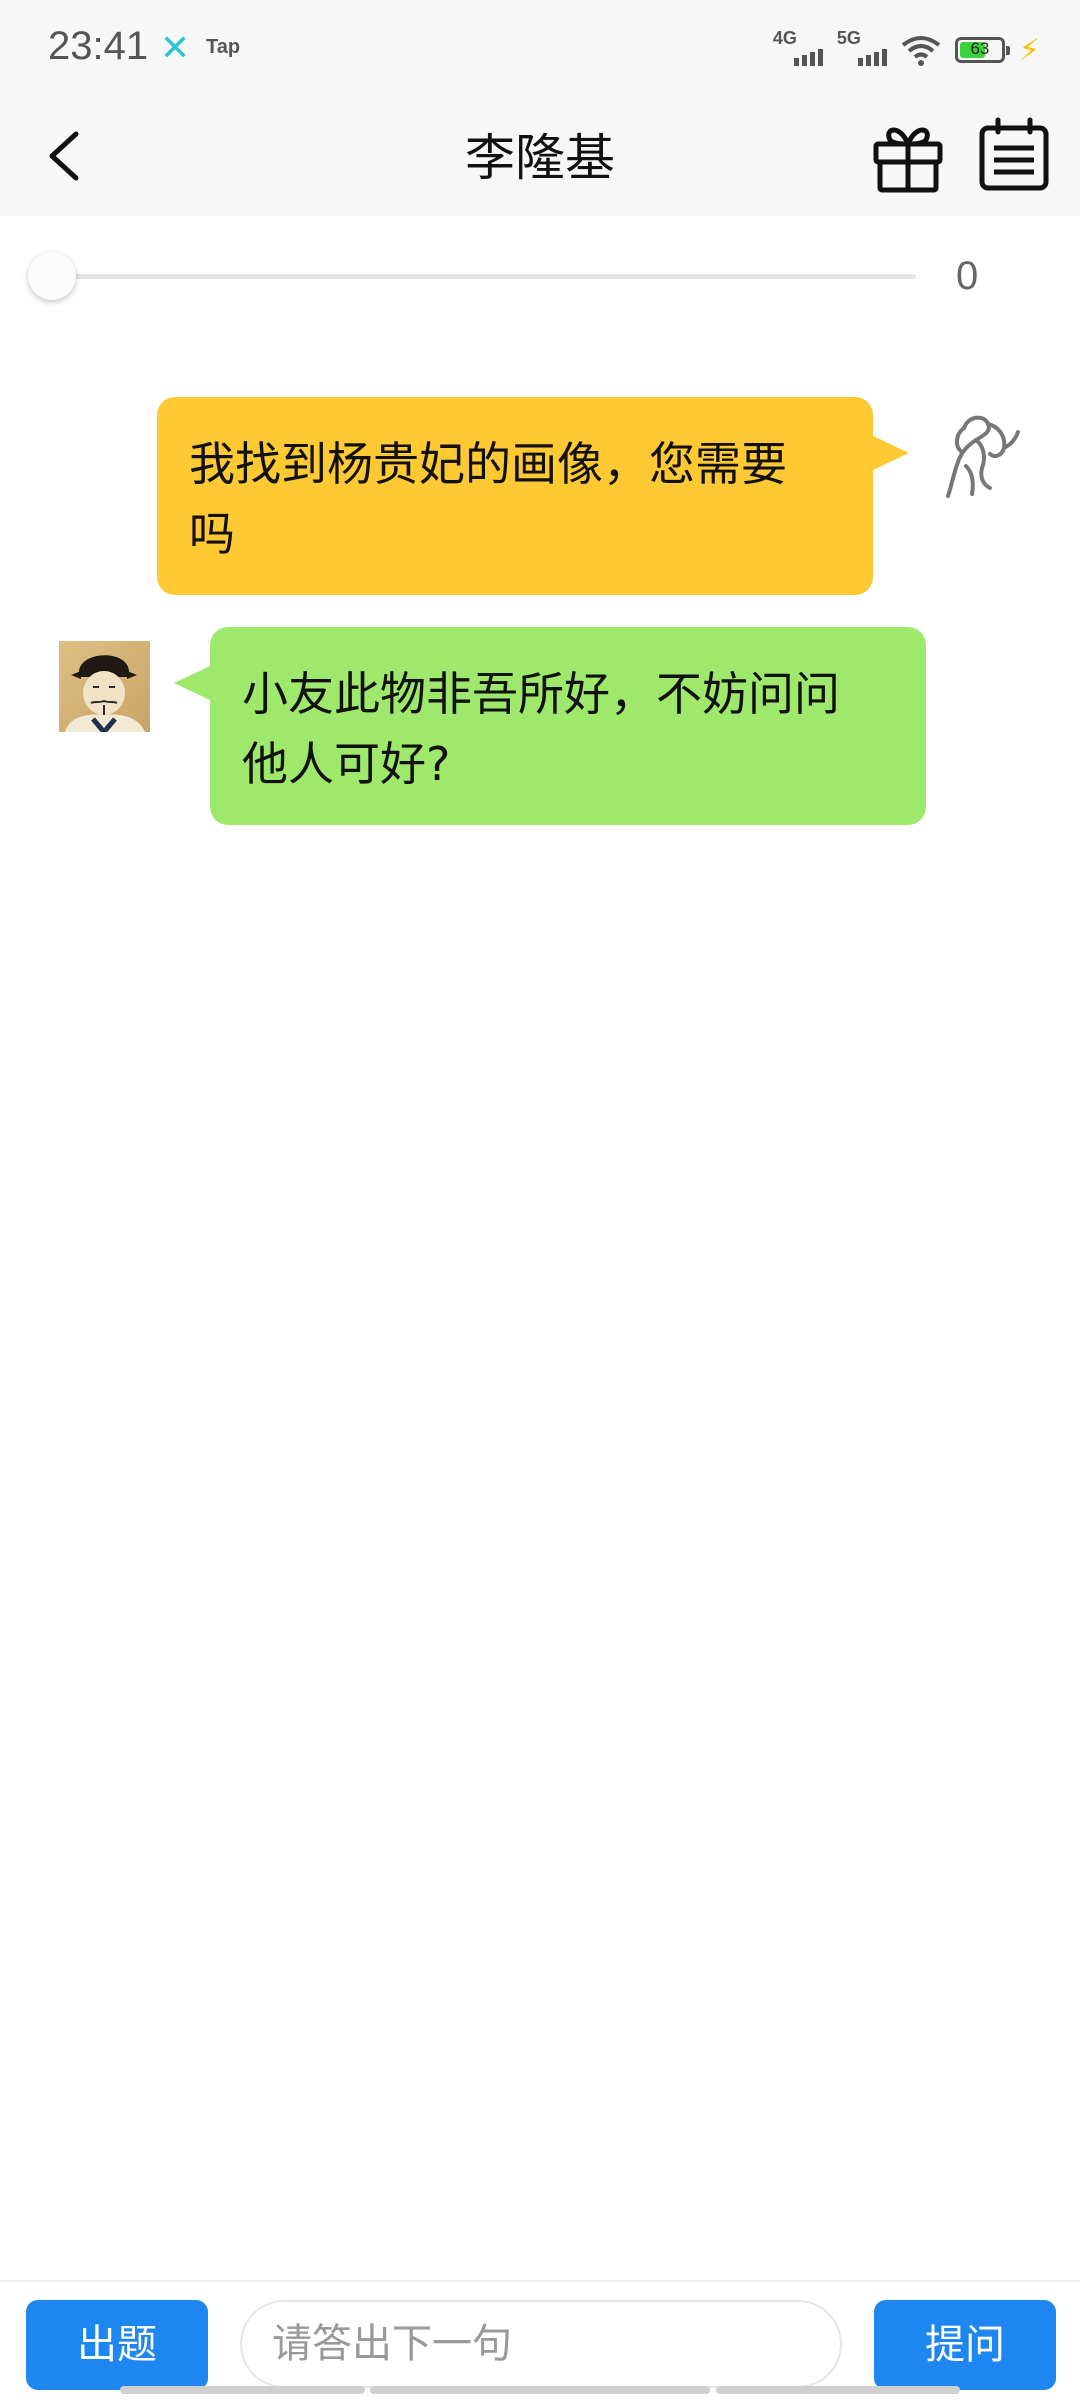 This screenshot has height=2402, width=1080. What do you see at coordinates (784, 38) in the screenshot?
I see `network-label-4g: 4G` at bounding box center [784, 38].